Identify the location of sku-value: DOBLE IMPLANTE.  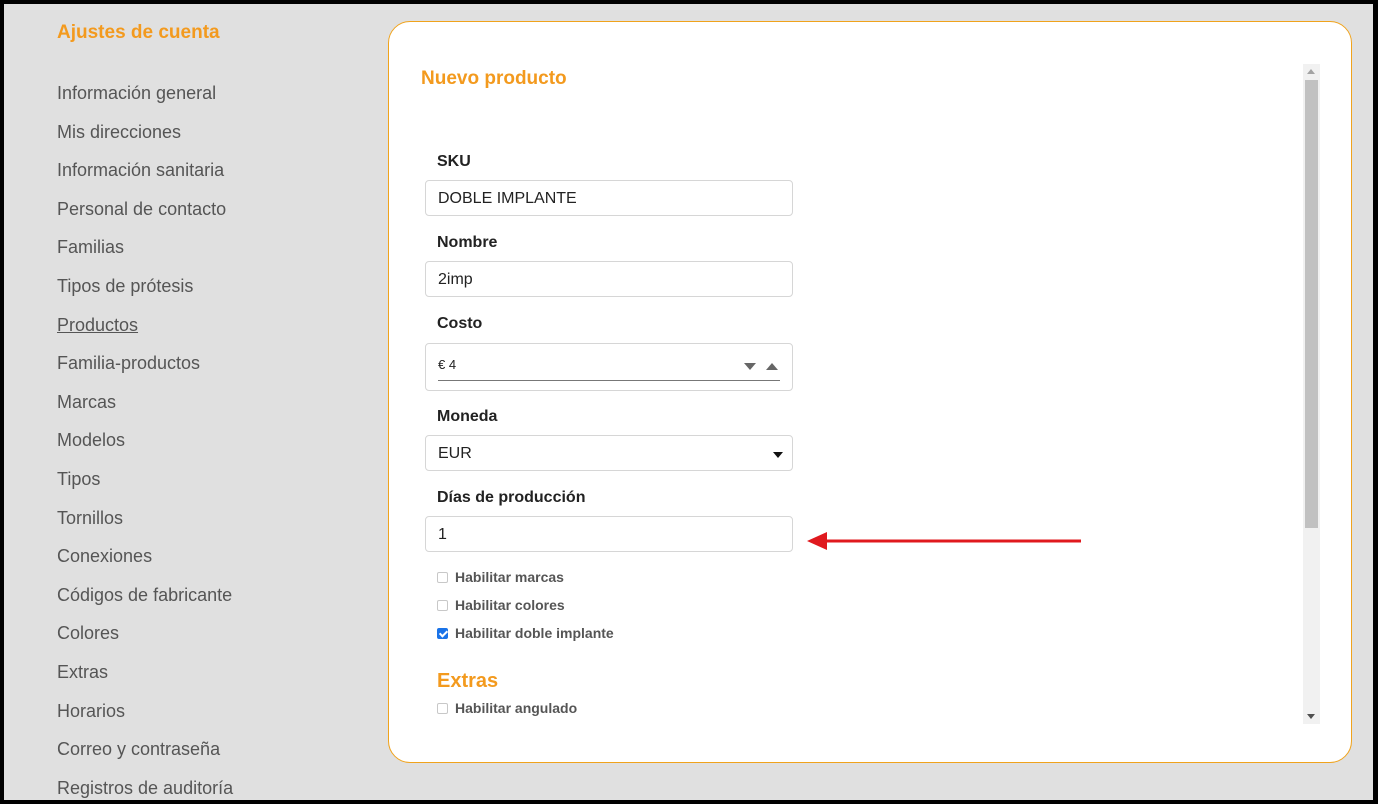
(507, 198).